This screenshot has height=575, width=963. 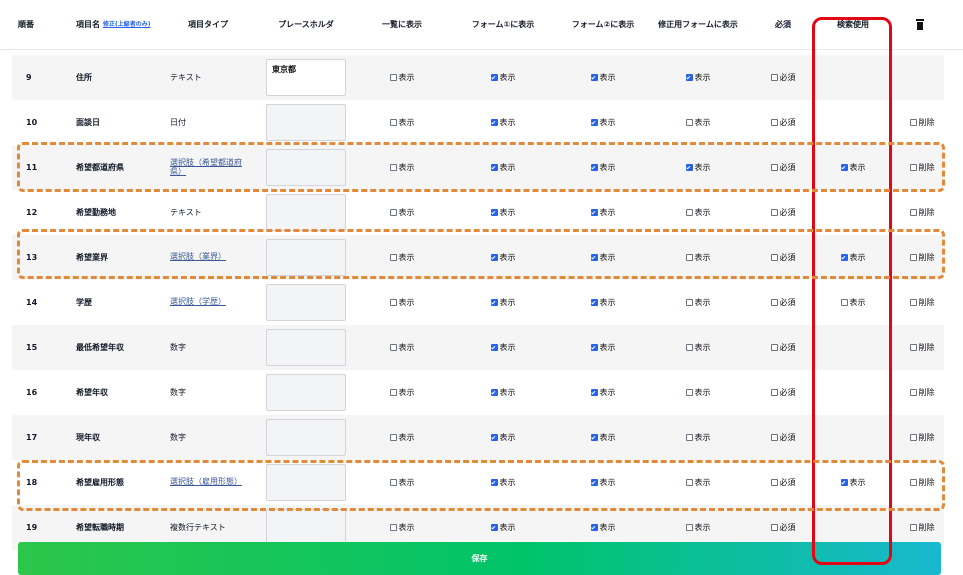 What do you see at coordinates (479, 558) in the screenshot?
I see `save-button: 保存` at bounding box center [479, 558].